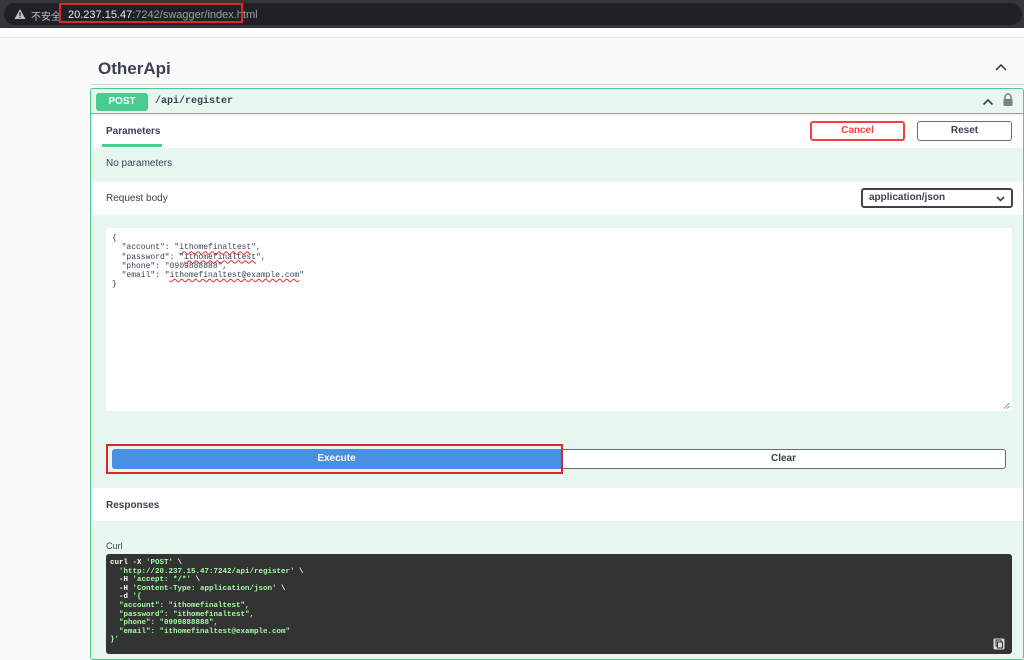 This screenshot has height=660, width=1024. I want to click on clear-button: Clear, so click(783, 459).